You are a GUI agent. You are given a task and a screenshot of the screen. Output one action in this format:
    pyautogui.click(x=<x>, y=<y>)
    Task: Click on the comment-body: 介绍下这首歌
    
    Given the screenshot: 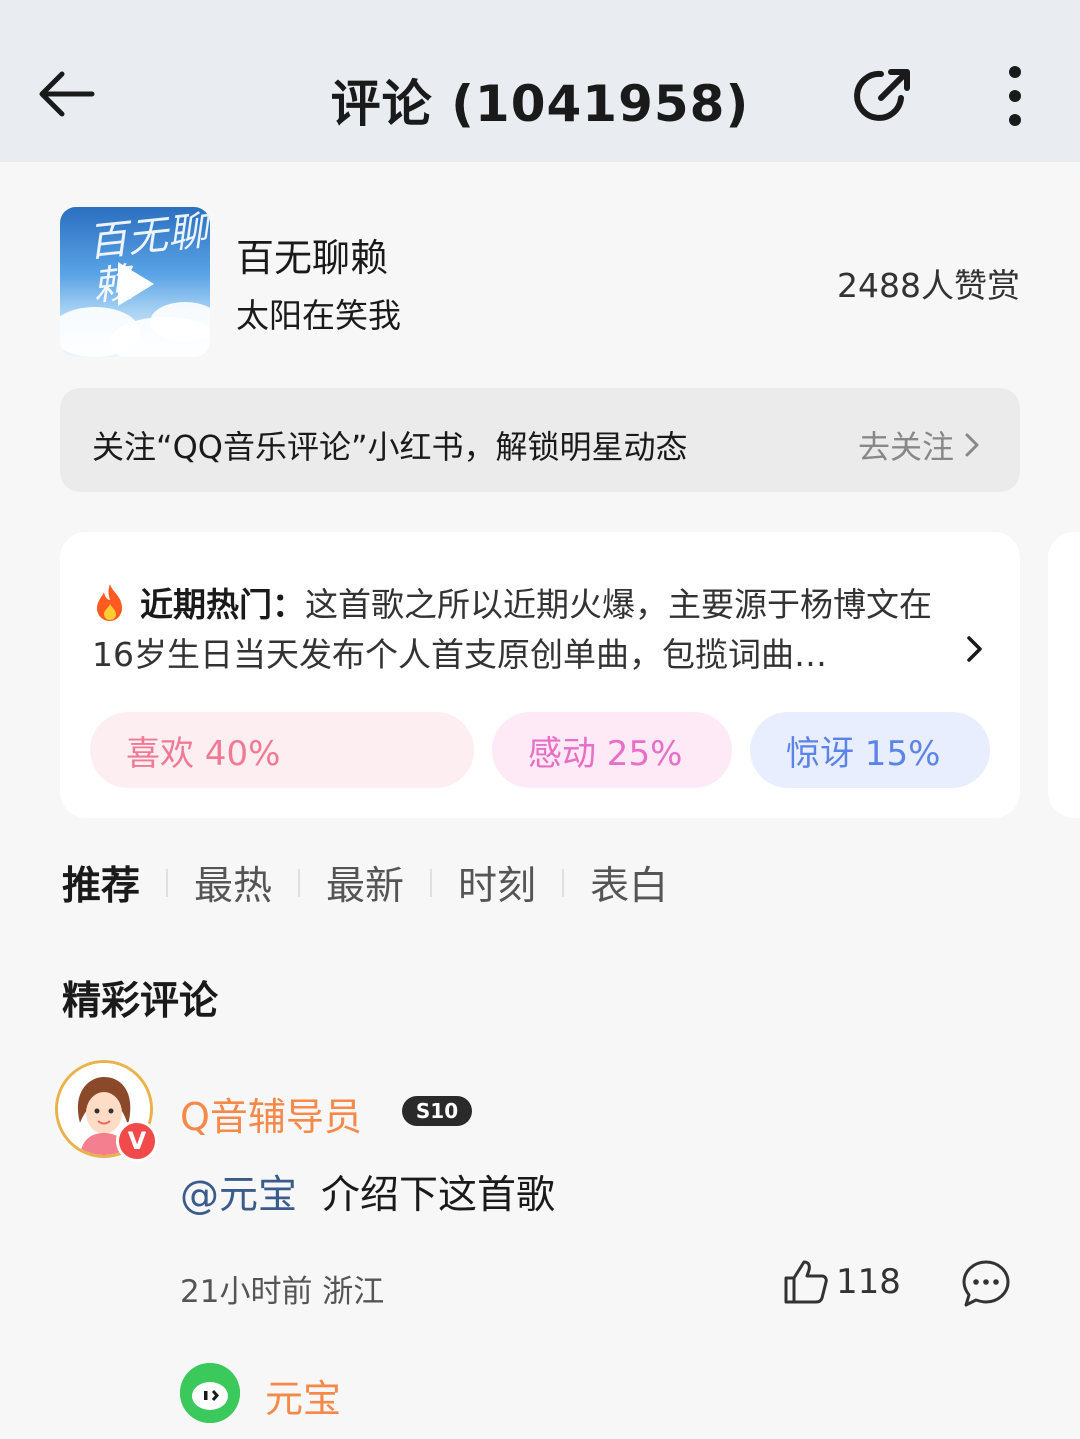 What is the action you would take?
    pyautogui.click(x=438, y=1195)
    